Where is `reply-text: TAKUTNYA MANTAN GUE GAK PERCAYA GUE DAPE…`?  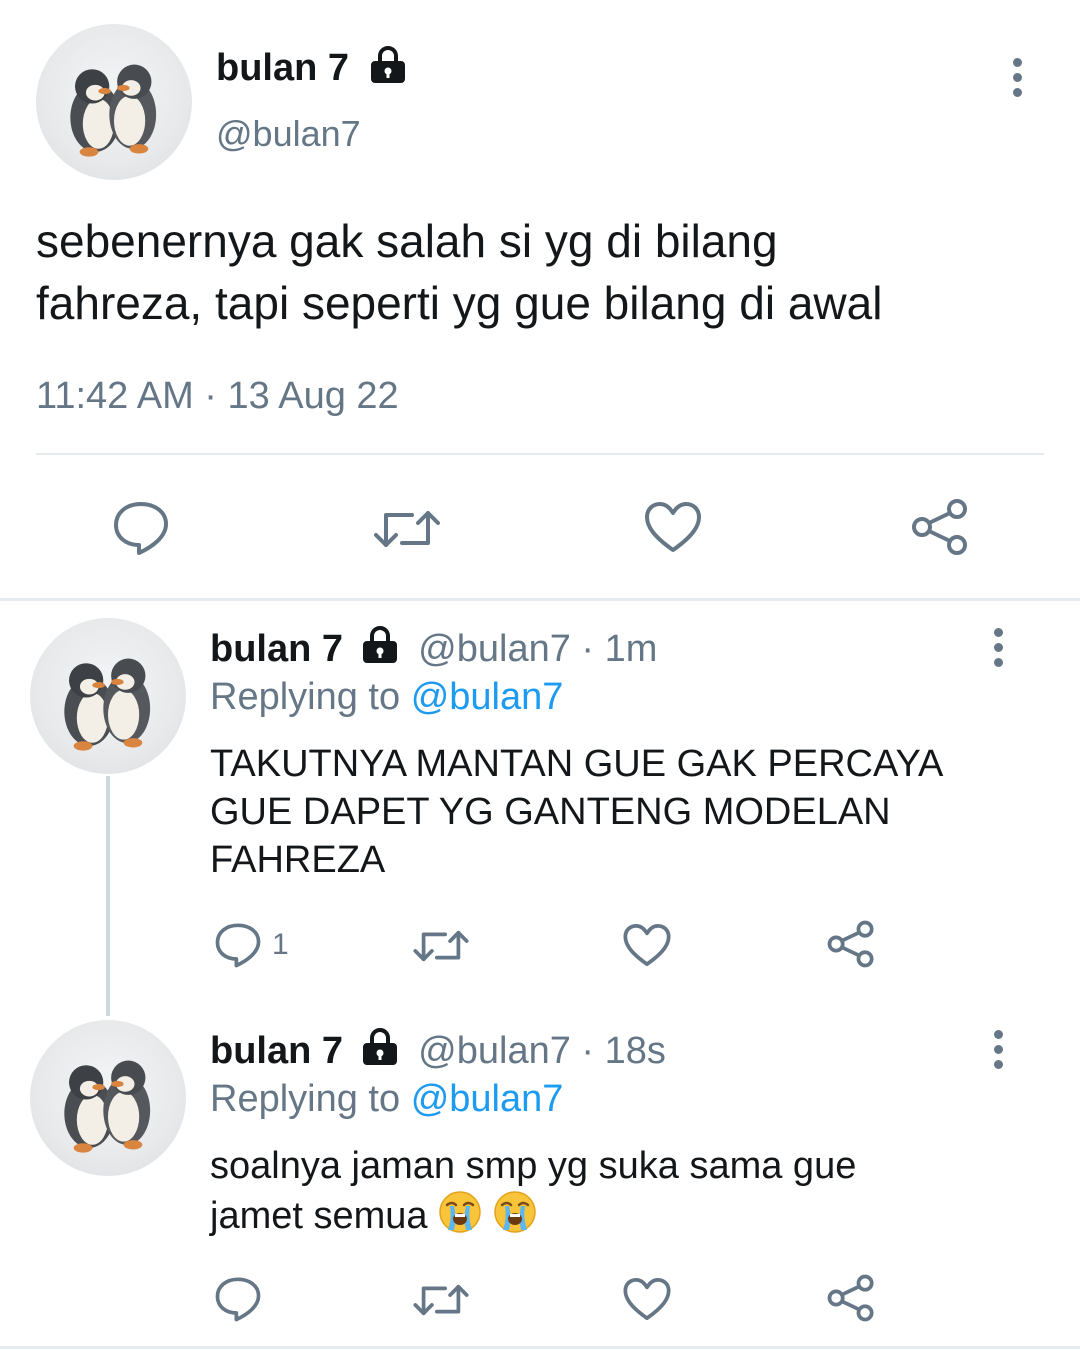 reply-text: TAKUTNYA MANTAN GUE GAK PERCAYA GUE DAPE… is located at coordinates (576, 812).